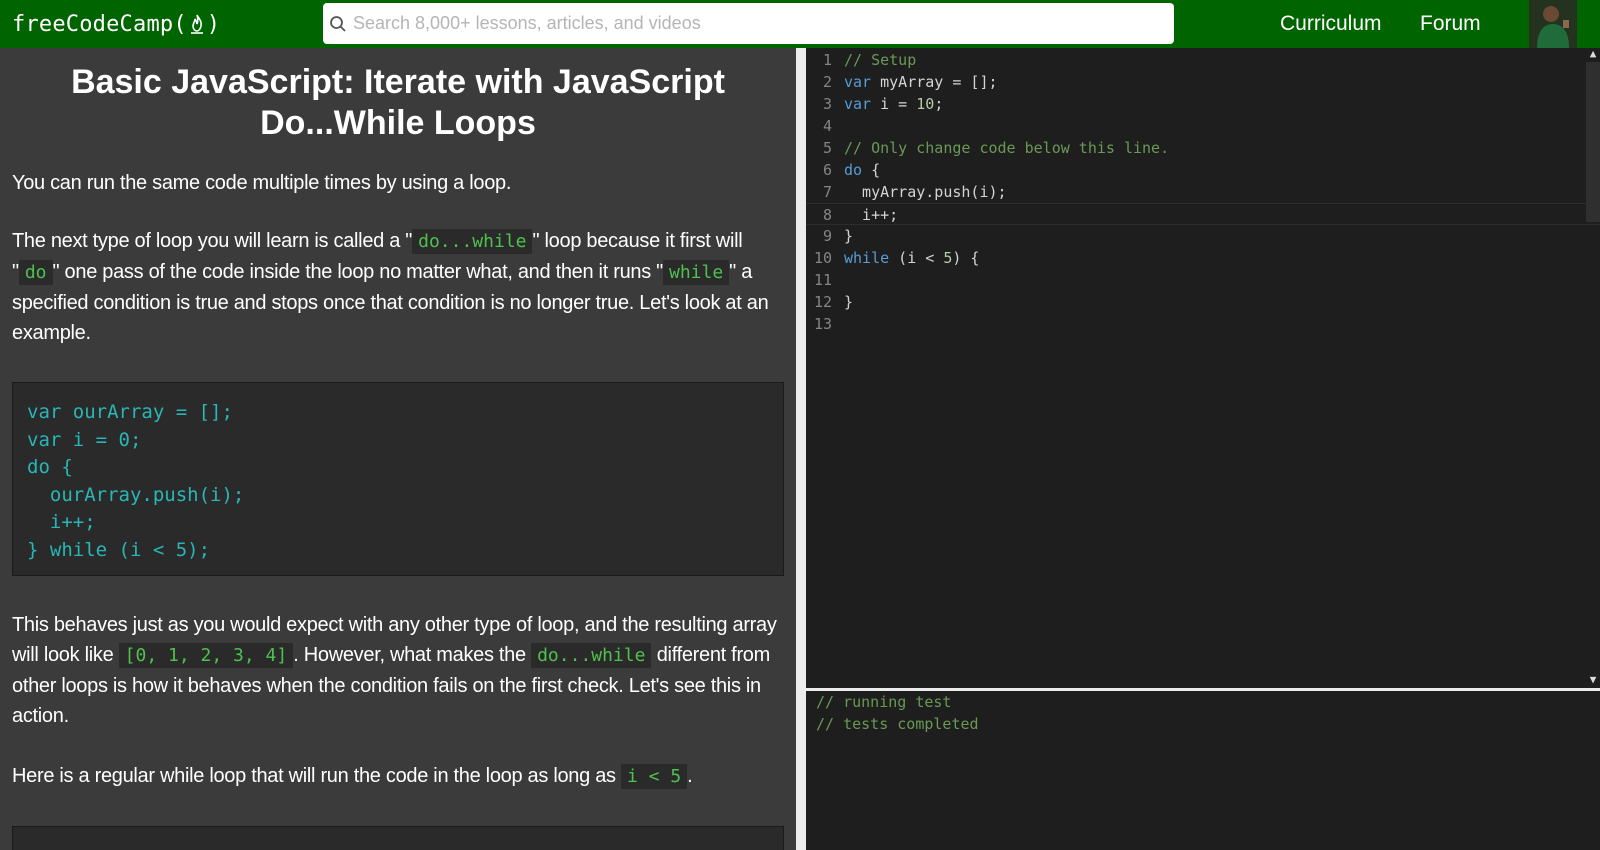 This screenshot has width=1600, height=850. I want to click on code-line: 9}, so click(1203, 236).